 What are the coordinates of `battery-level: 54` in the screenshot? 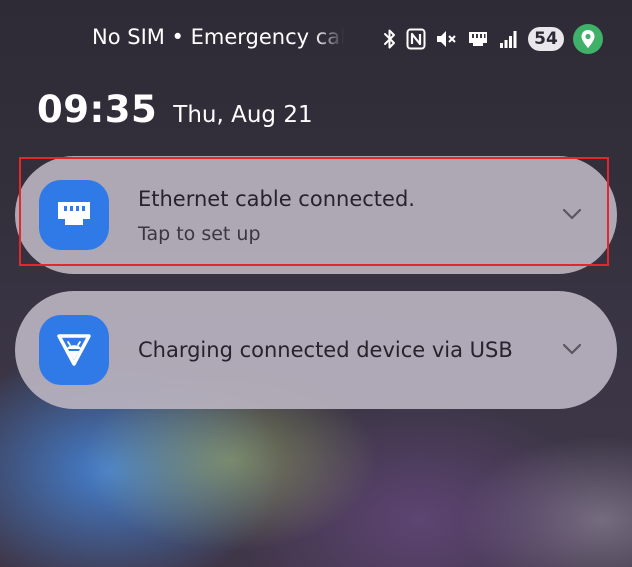 It's located at (546, 39).